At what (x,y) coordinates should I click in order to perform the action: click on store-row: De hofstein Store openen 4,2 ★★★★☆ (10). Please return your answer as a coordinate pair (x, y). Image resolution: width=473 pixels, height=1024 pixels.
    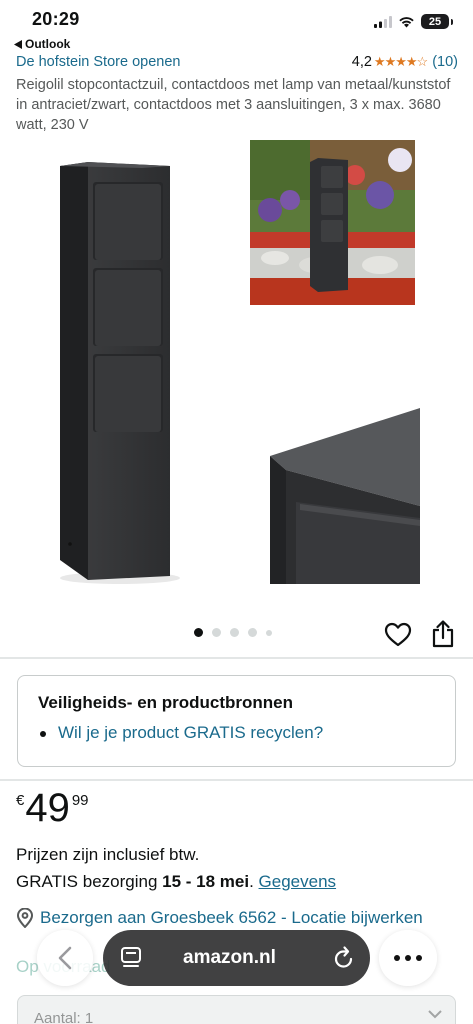
    Looking at the image, I should click on (237, 62).